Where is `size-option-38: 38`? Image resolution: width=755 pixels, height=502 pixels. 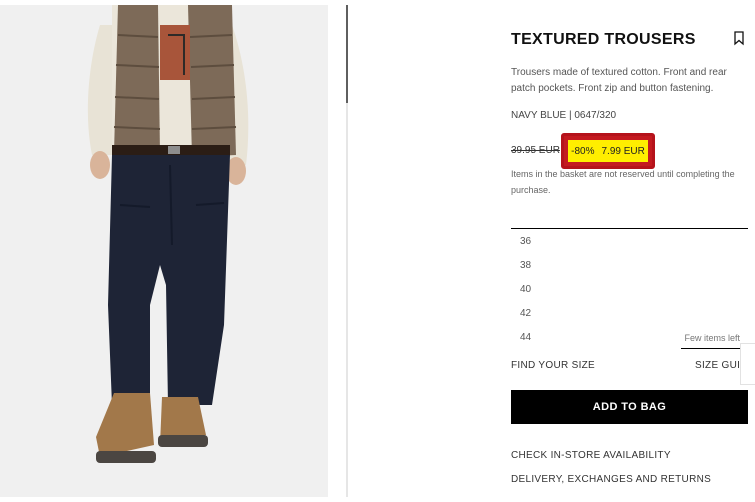
size-option-38: 38 is located at coordinates (629, 265).